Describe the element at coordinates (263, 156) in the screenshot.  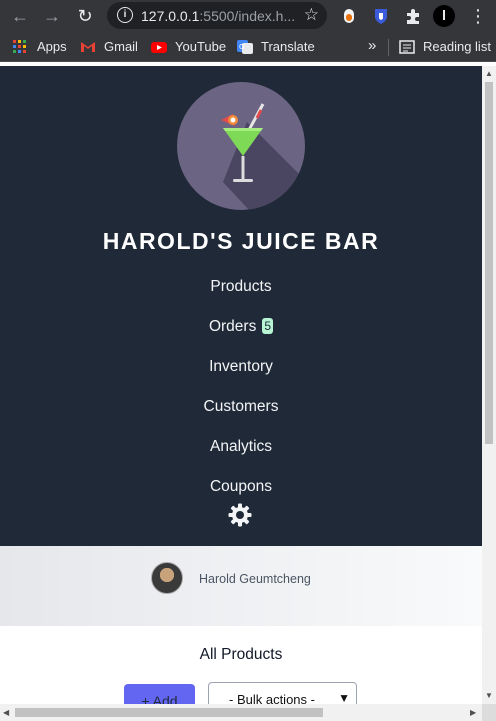
I see `cocktail-icon` at that location.